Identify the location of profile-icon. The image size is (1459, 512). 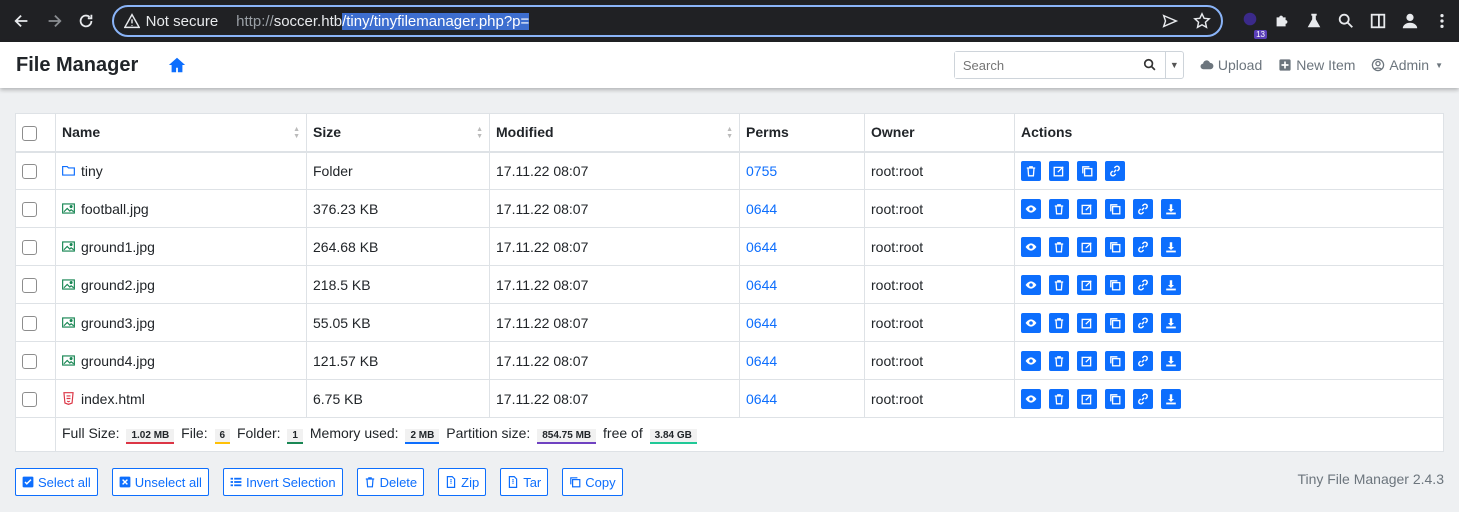
(1410, 21).